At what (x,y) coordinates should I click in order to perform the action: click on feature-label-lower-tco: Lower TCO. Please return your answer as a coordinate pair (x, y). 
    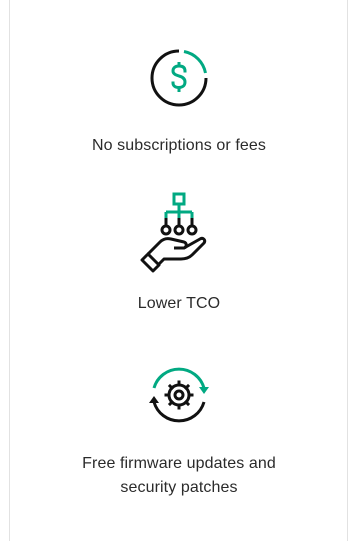
    Looking at the image, I should click on (179, 303).